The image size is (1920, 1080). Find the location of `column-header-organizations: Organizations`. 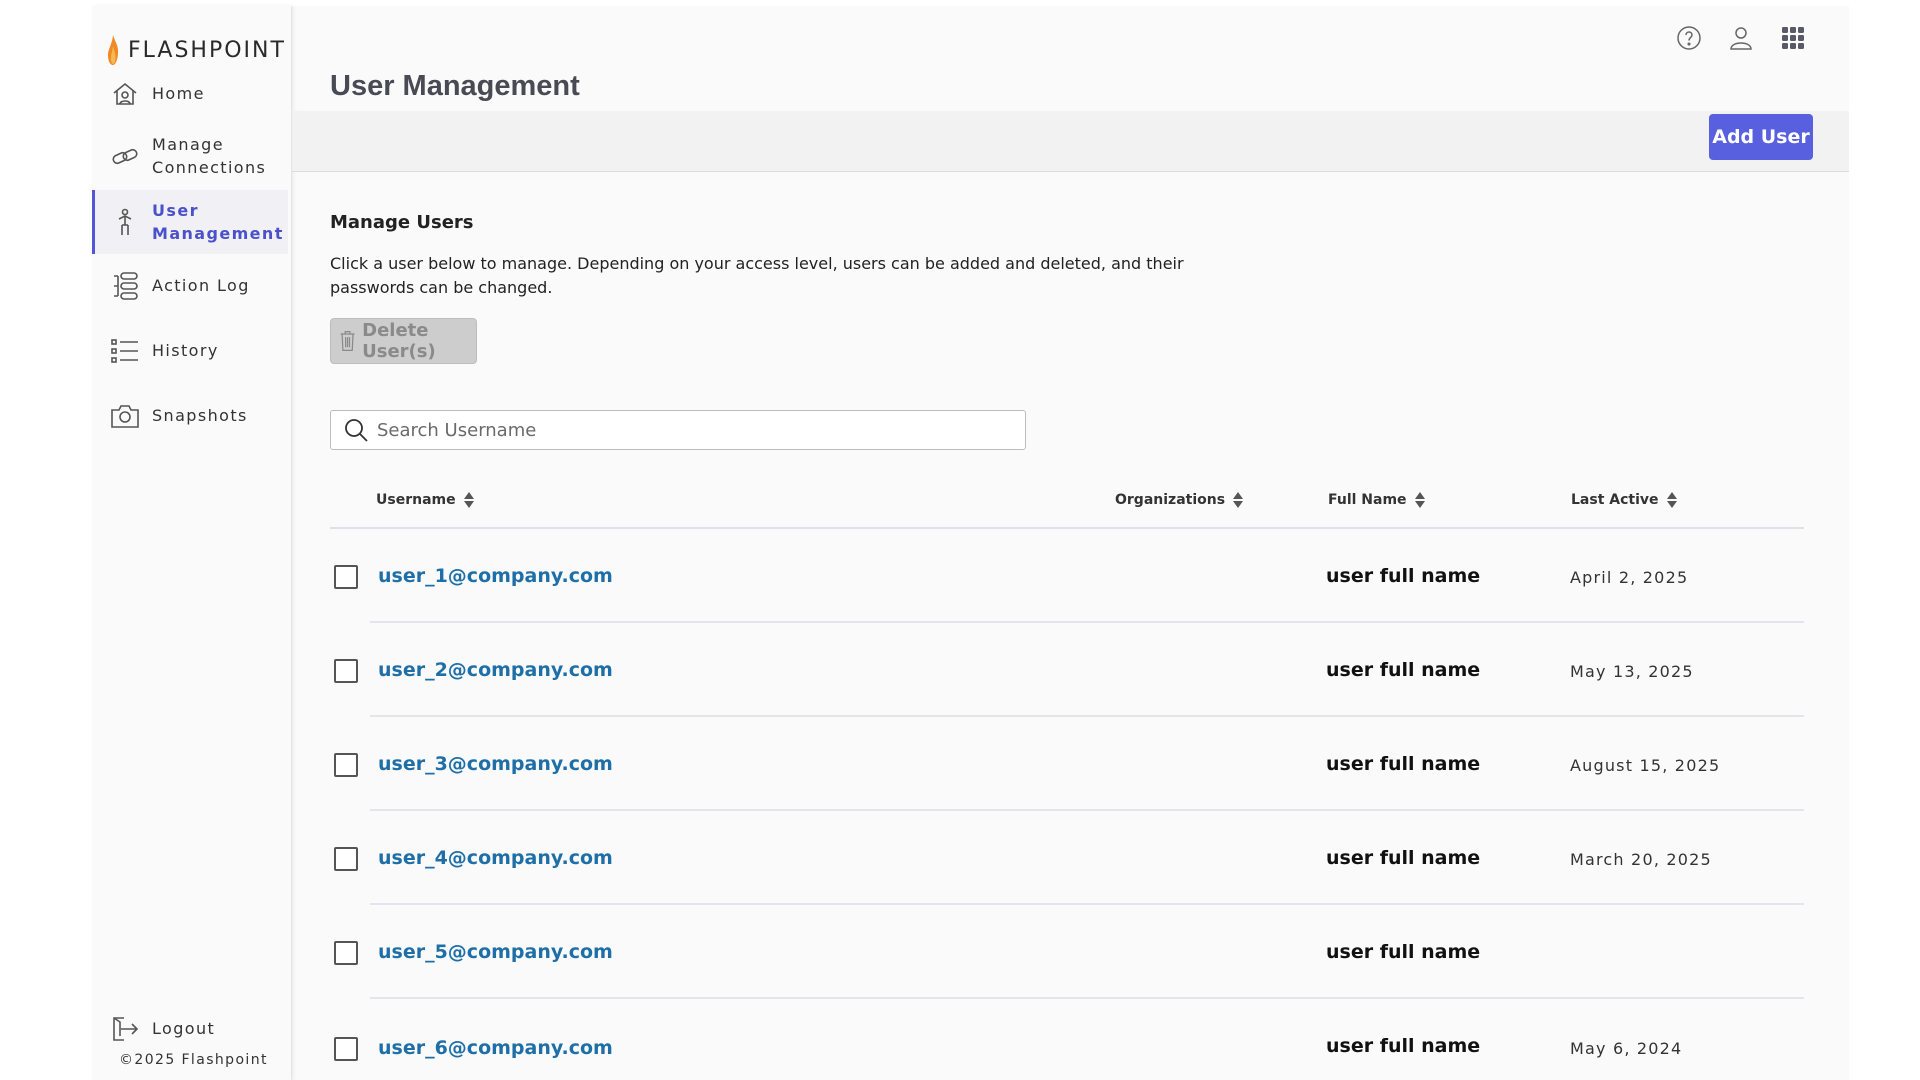

column-header-organizations: Organizations is located at coordinates (1179, 500).